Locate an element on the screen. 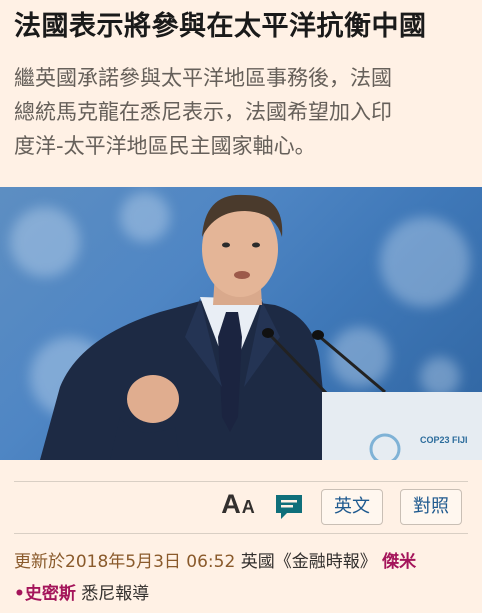 The width and height of the screenshot is (482, 613). english-button: 英文 is located at coordinates (352, 507).